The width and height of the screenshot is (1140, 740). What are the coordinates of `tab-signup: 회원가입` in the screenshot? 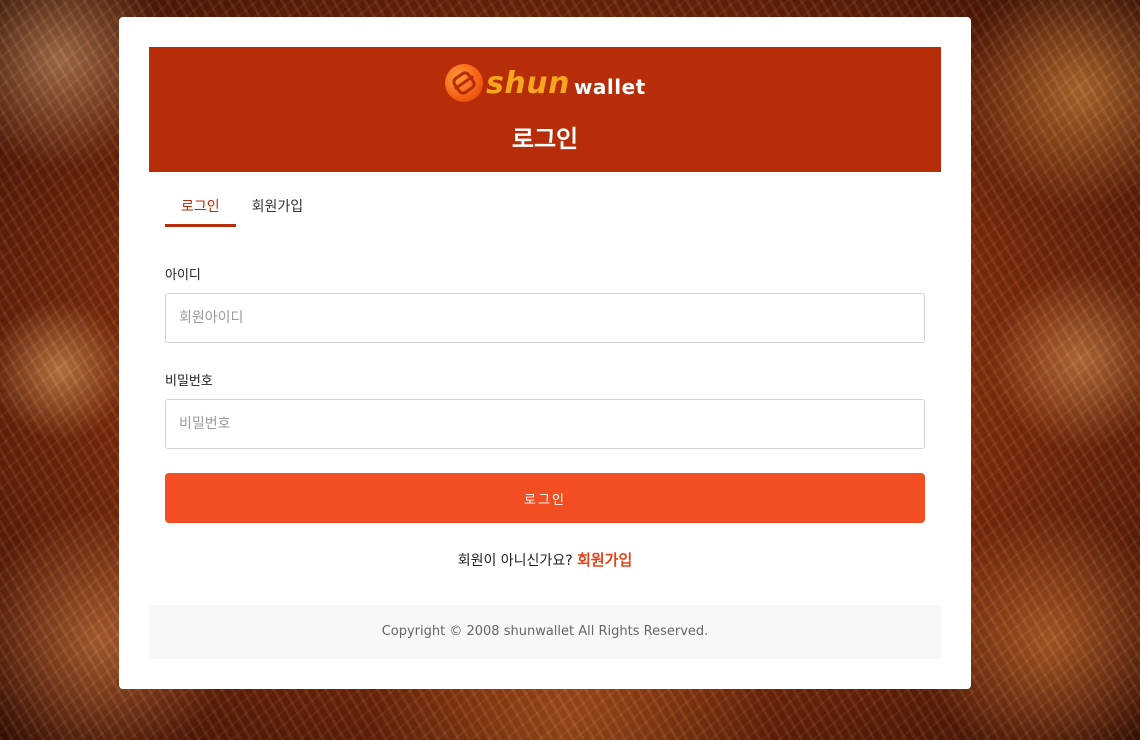 It's located at (278, 208).